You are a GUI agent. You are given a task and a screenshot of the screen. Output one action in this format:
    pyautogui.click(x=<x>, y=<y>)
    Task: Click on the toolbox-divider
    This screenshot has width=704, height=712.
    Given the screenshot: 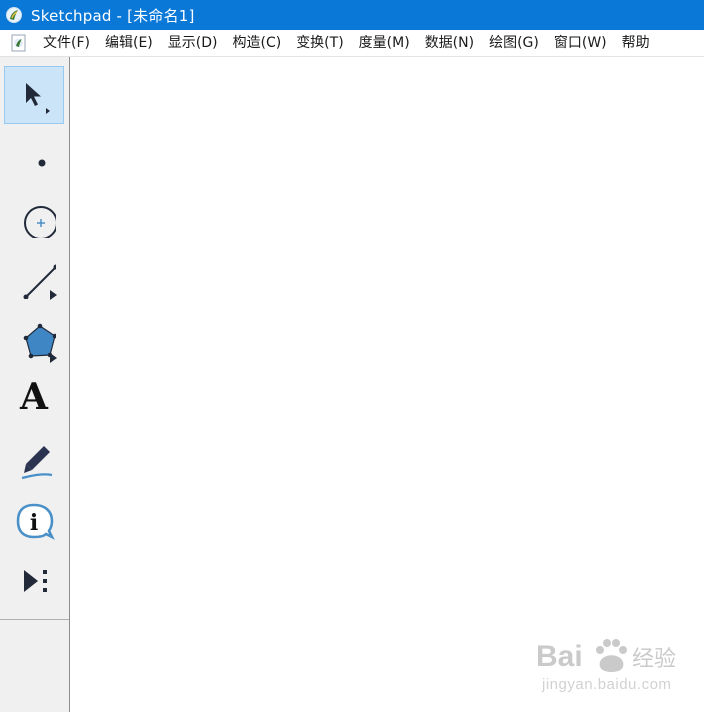 What is the action you would take?
    pyautogui.click(x=34, y=619)
    